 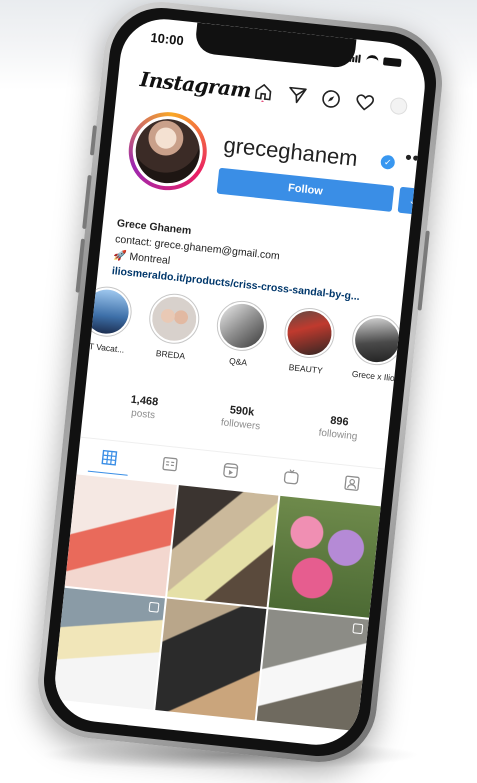 I want to click on stat-posts: 1,468 posts, so click(x=144, y=407).